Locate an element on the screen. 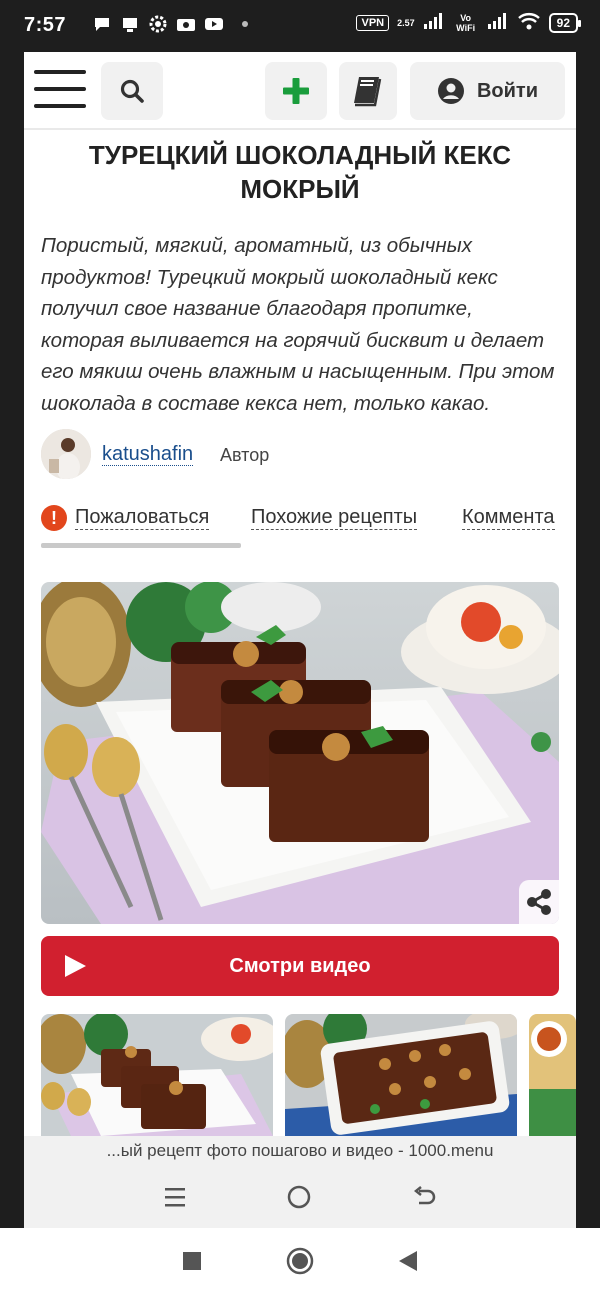 The width and height of the screenshot is (600, 1299). vowifi-label: Vo WiFi is located at coordinates (466, 22).